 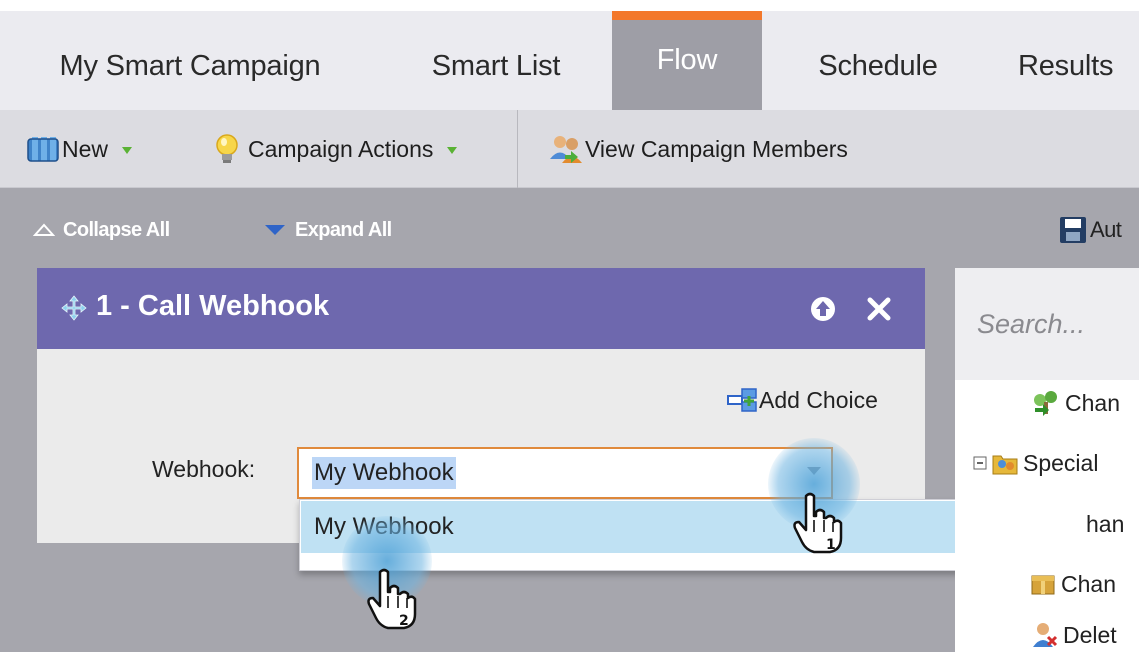 I want to click on webhook-select-value: My Webhook, so click(x=384, y=473).